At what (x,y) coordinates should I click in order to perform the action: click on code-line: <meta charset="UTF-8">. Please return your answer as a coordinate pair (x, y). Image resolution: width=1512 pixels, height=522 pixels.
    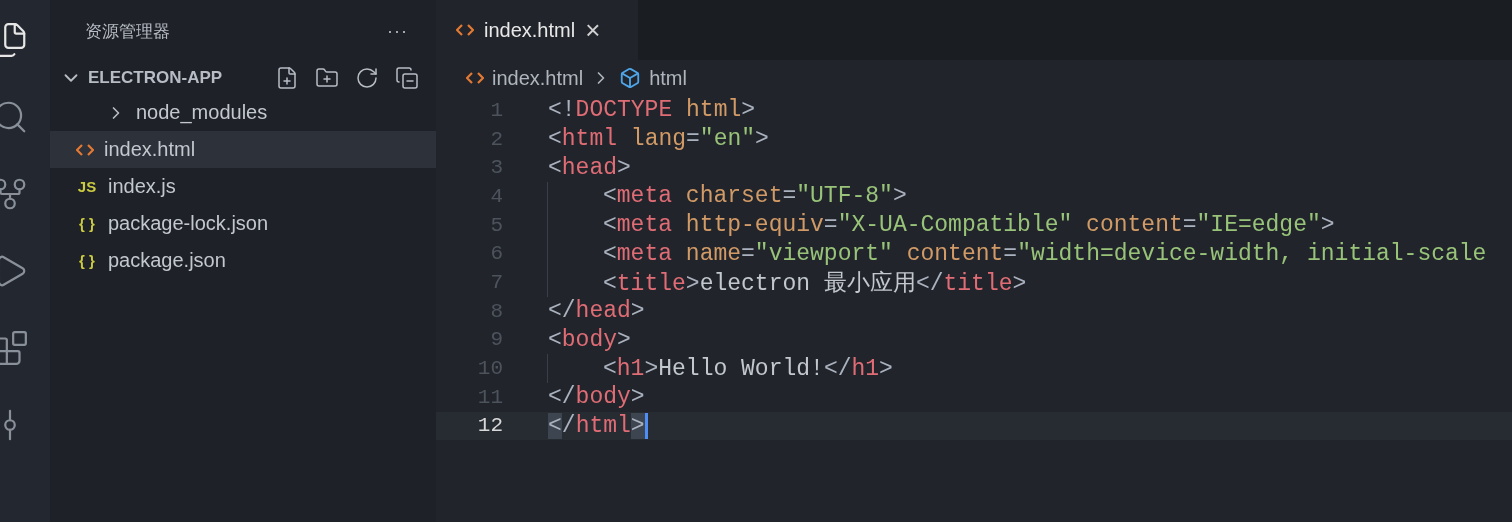
    Looking at the image, I should click on (755, 196).